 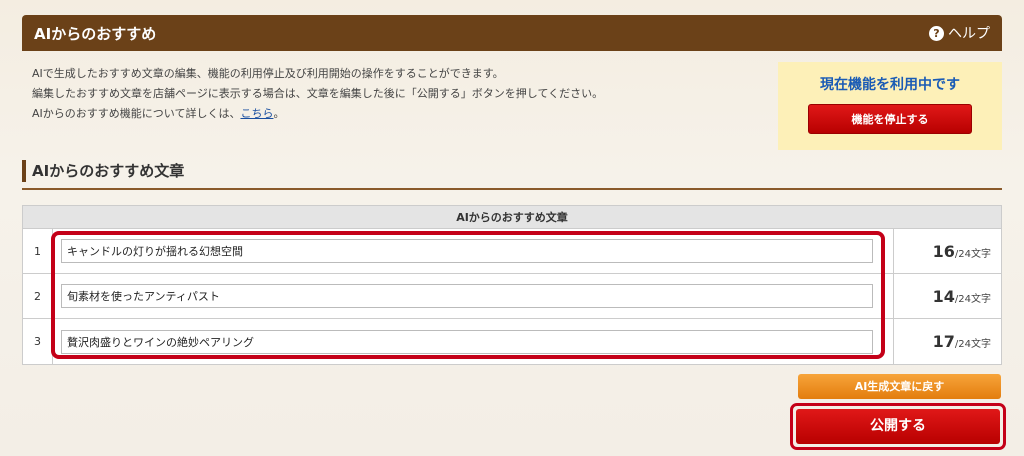 What do you see at coordinates (943, 251) in the screenshot?
I see `char-count-value: 16` at bounding box center [943, 251].